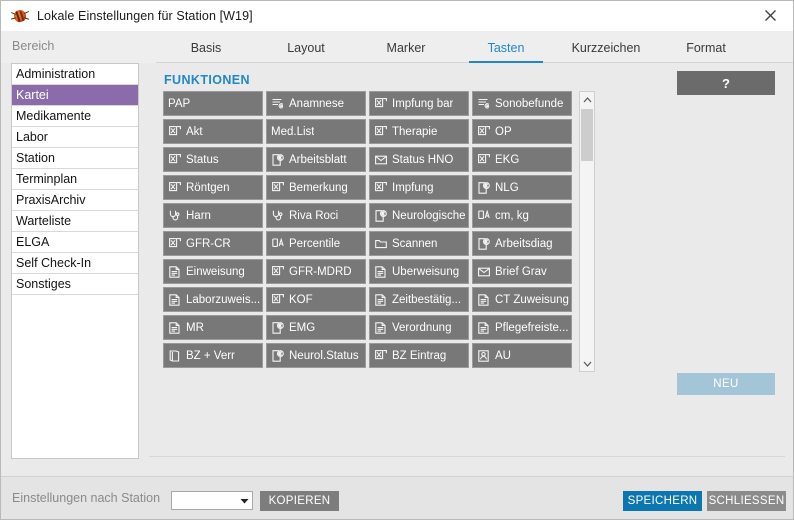 This screenshot has width=794, height=520. I want to click on function-button: Verordnung, so click(419, 327).